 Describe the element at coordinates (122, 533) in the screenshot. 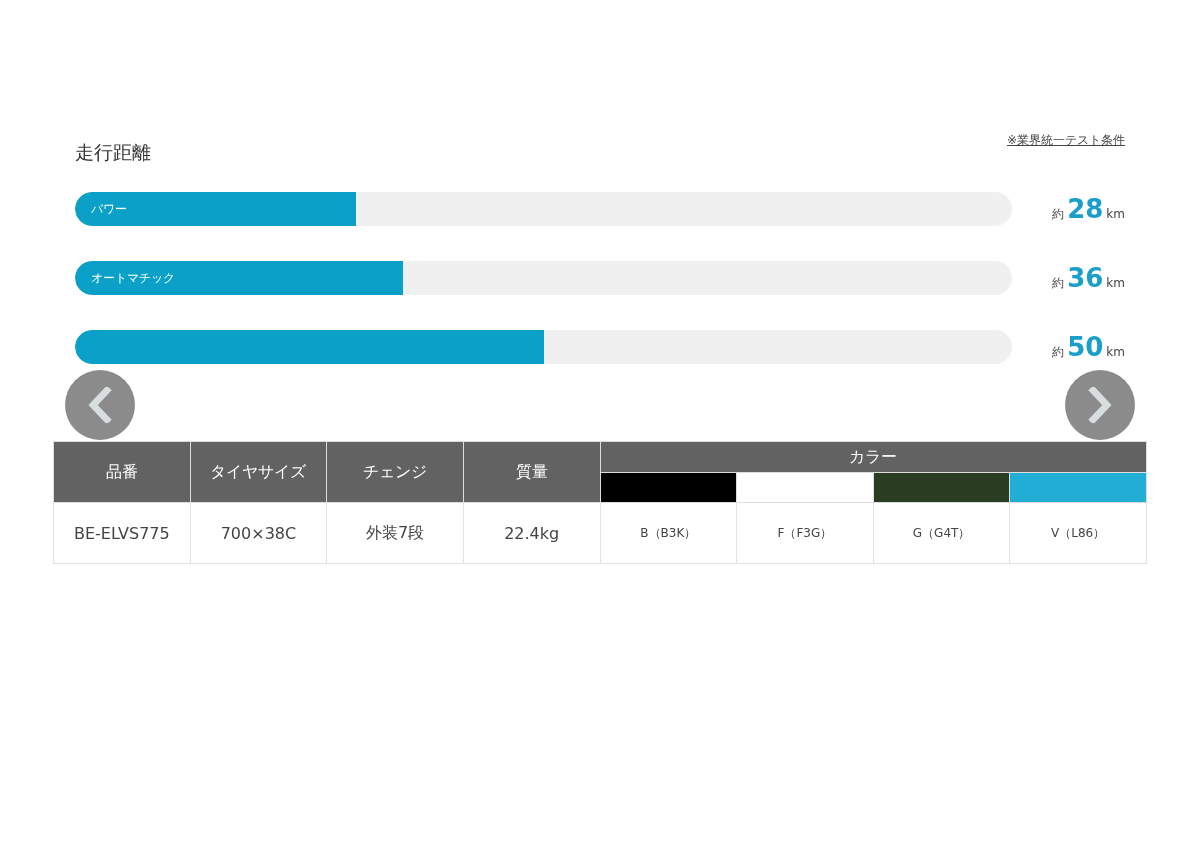

I see `table-cell: BE-ELVS775` at that location.